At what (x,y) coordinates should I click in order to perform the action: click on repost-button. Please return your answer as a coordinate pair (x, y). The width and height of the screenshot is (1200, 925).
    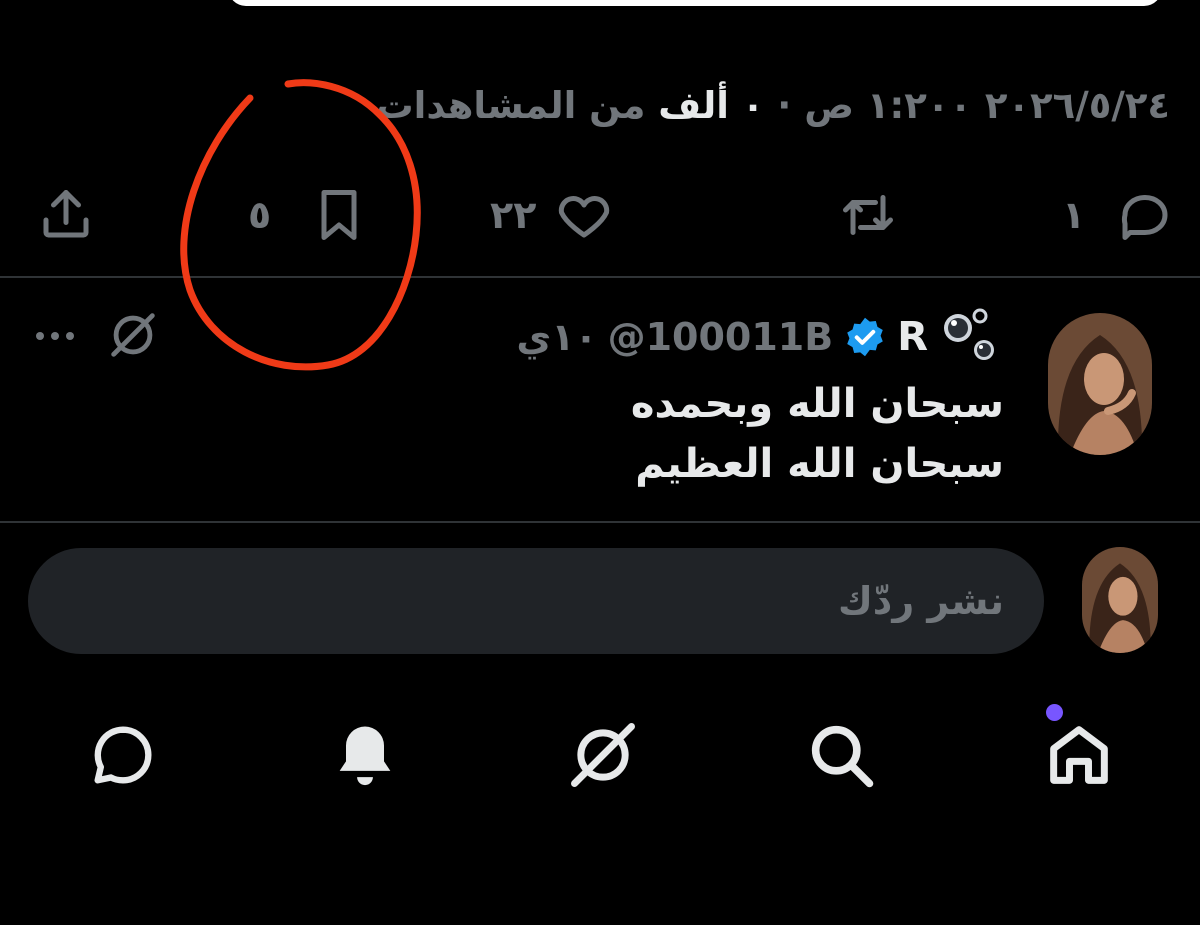
    Looking at the image, I should click on (868, 215).